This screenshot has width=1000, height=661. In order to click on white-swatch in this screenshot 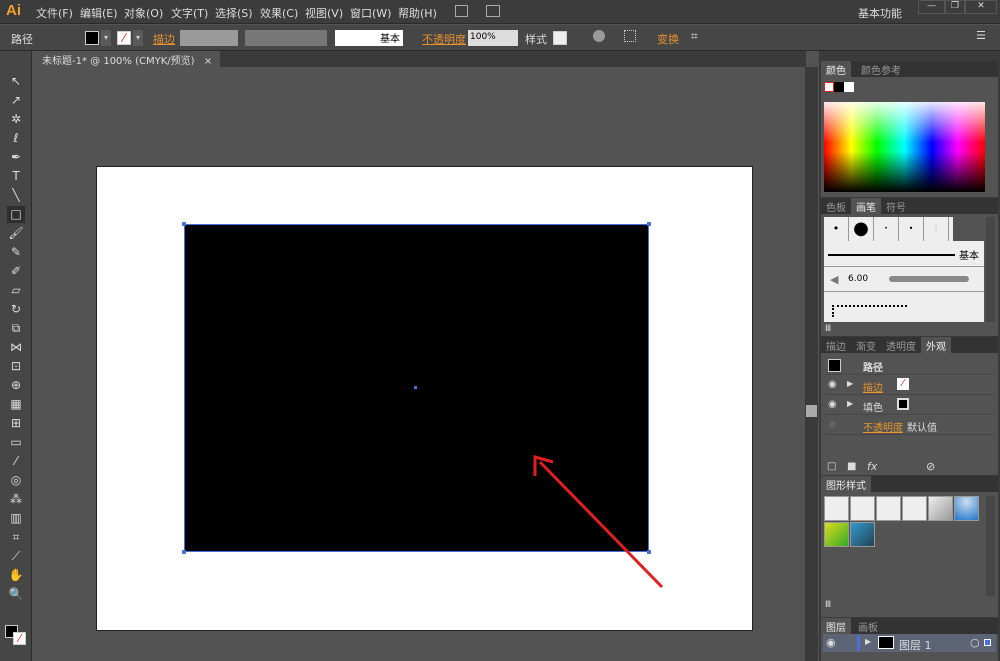, I will do `click(849, 87)`.